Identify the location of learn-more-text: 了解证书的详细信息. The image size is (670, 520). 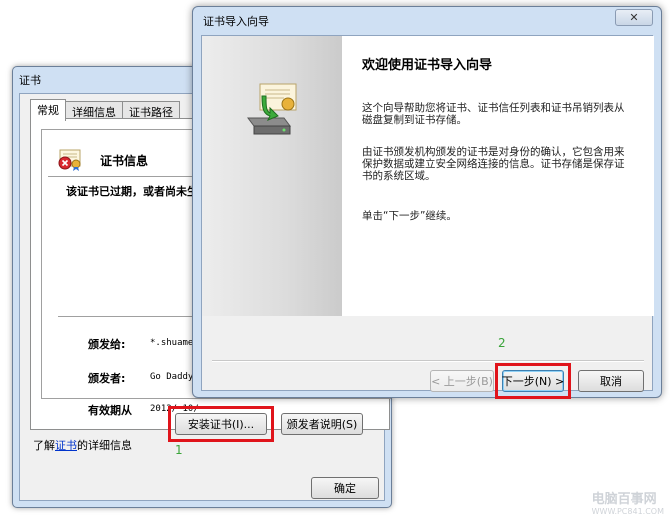
(82, 445).